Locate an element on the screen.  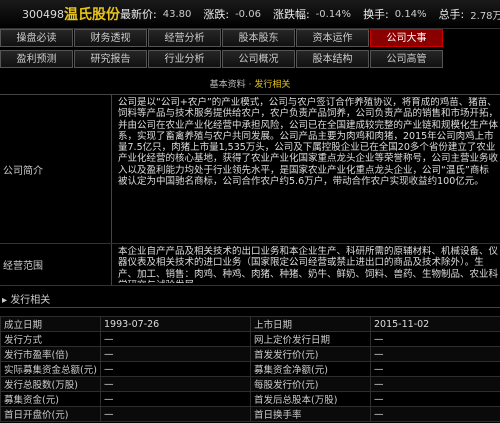
issue-key: 发行总股数(万股) is located at coordinates (50, 384).